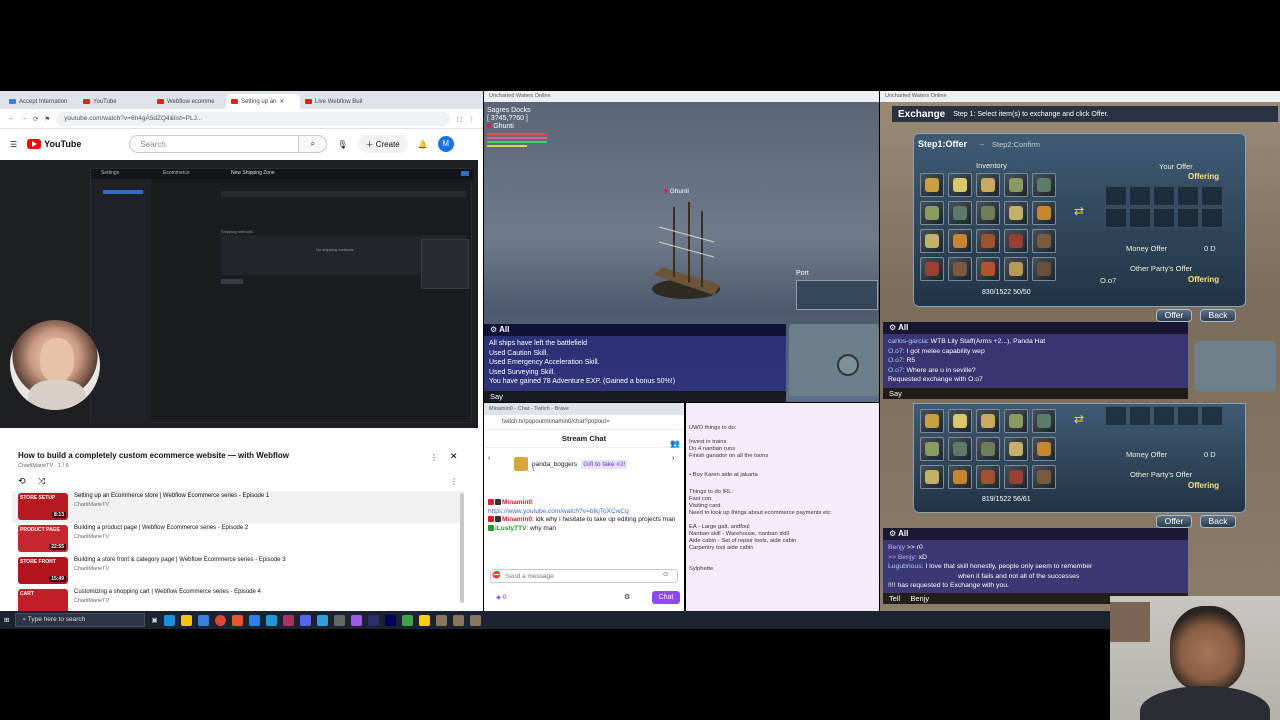 This screenshot has width=1280, height=720. What do you see at coordinates (459, 119) in the screenshot?
I see `extensions-icon: ⬚` at bounding box center [459, 119].